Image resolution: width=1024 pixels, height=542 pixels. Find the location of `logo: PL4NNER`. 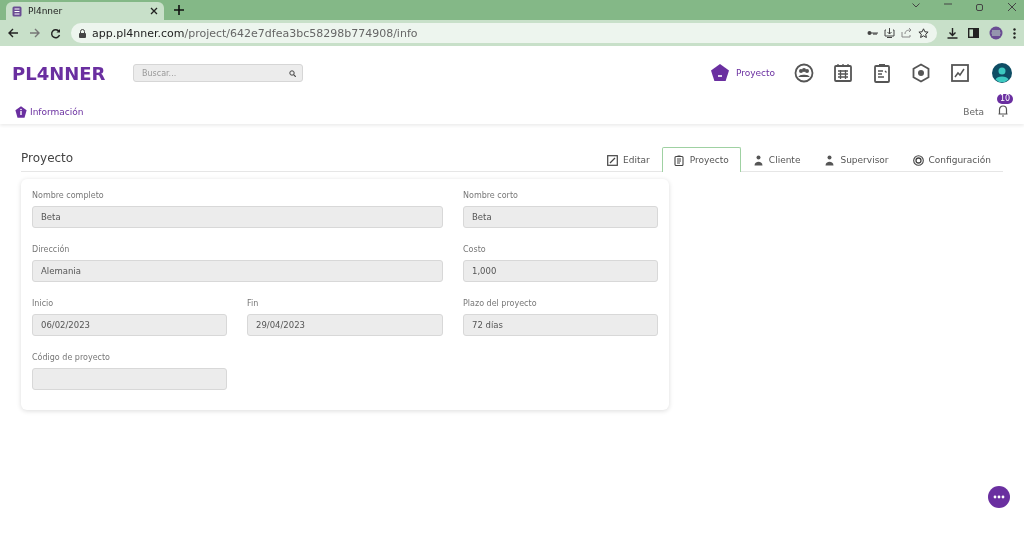

logo: PL4NNER is located at coordinates (59, 73).